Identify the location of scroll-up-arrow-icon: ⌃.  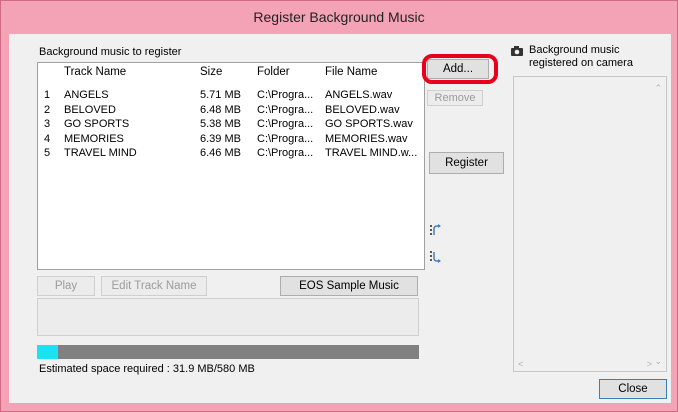
(658, 88).